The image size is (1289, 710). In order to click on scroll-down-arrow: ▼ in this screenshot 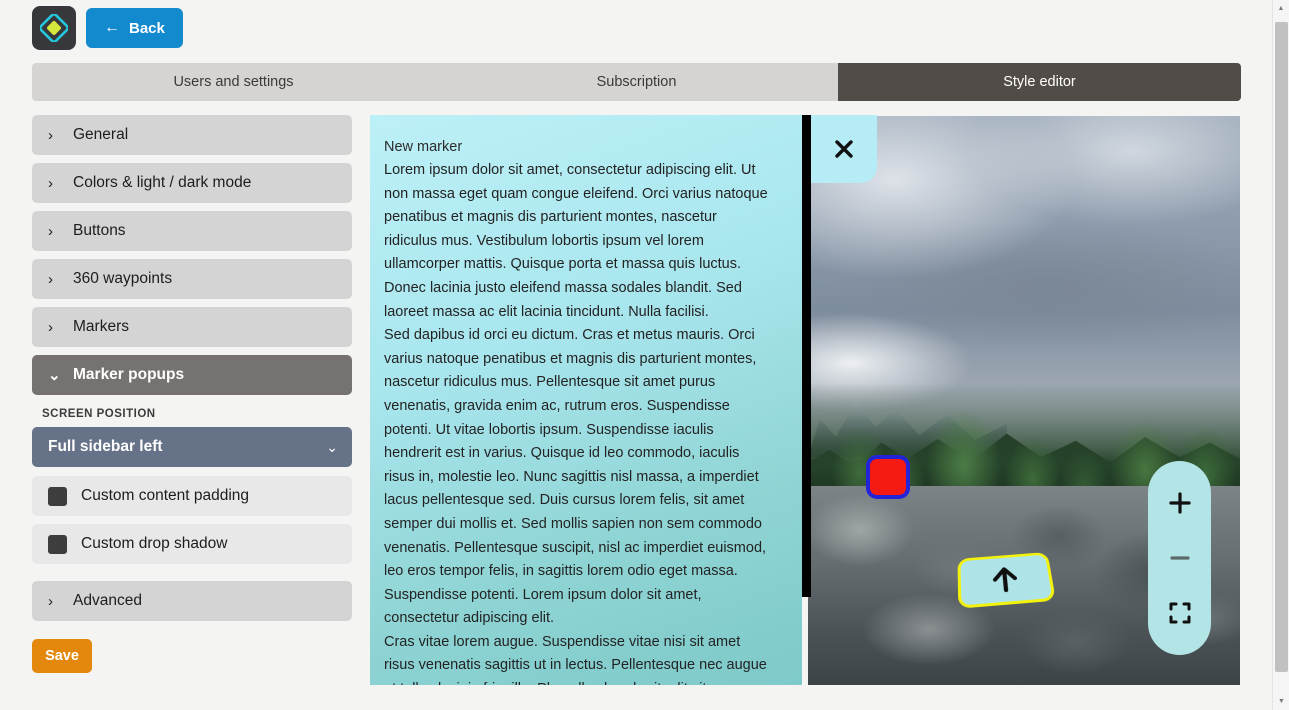, I will do `click(1281, 701)`.